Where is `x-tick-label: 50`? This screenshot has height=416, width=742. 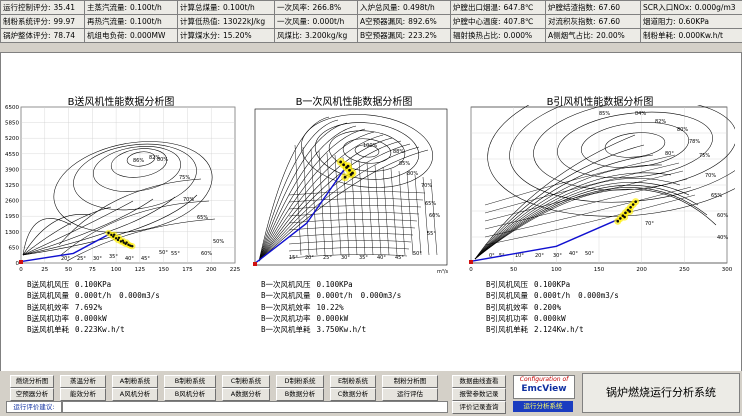
x-tick-label: 50 is located at coordinates (513, 270).